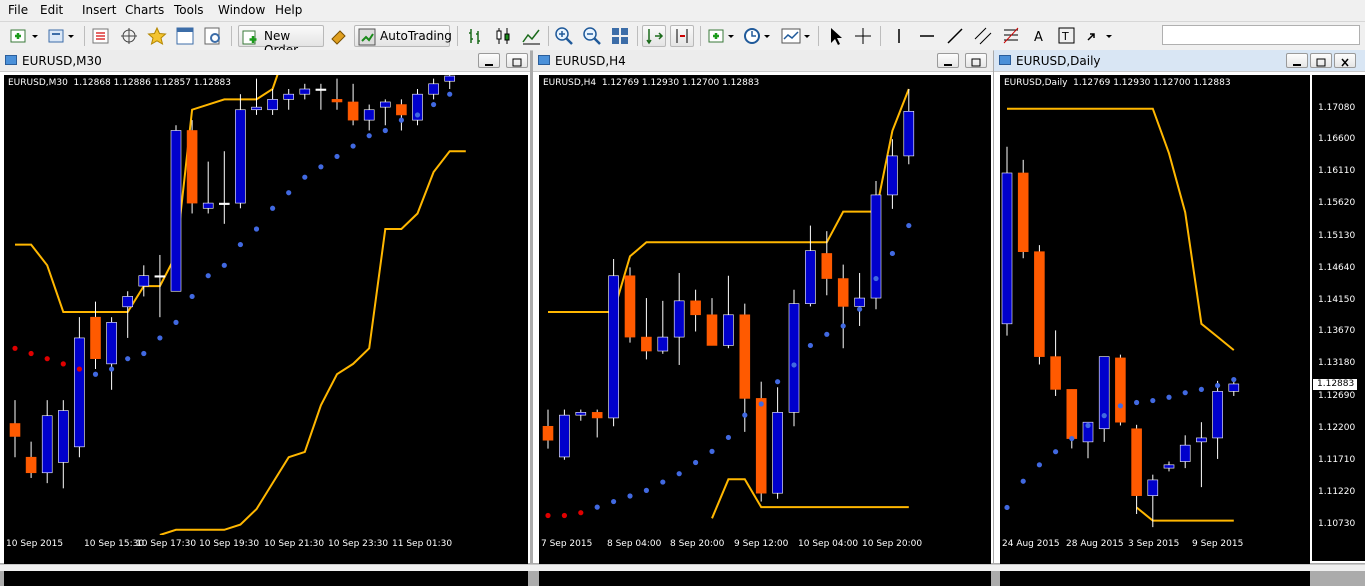  Describe the element at coordinates (592, 36) in the screenshot. I see `zoom-out-icon` at that location.